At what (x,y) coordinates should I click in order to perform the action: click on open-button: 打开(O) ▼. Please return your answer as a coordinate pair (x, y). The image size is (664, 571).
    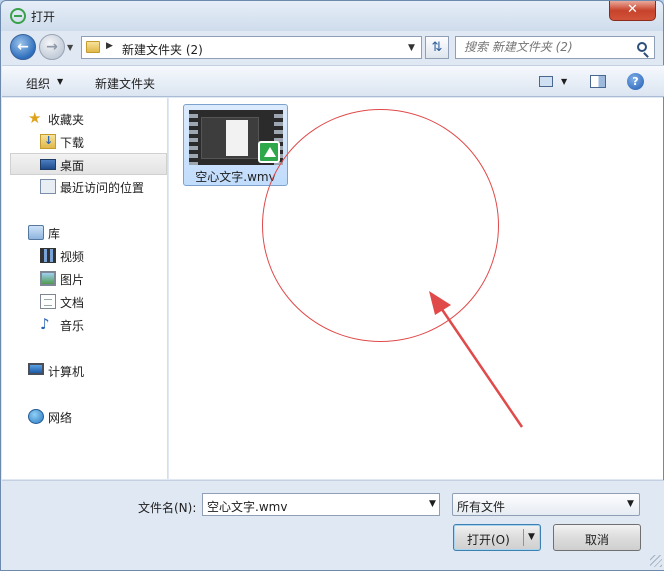
    Looking at the image, I should click on (497, 537).